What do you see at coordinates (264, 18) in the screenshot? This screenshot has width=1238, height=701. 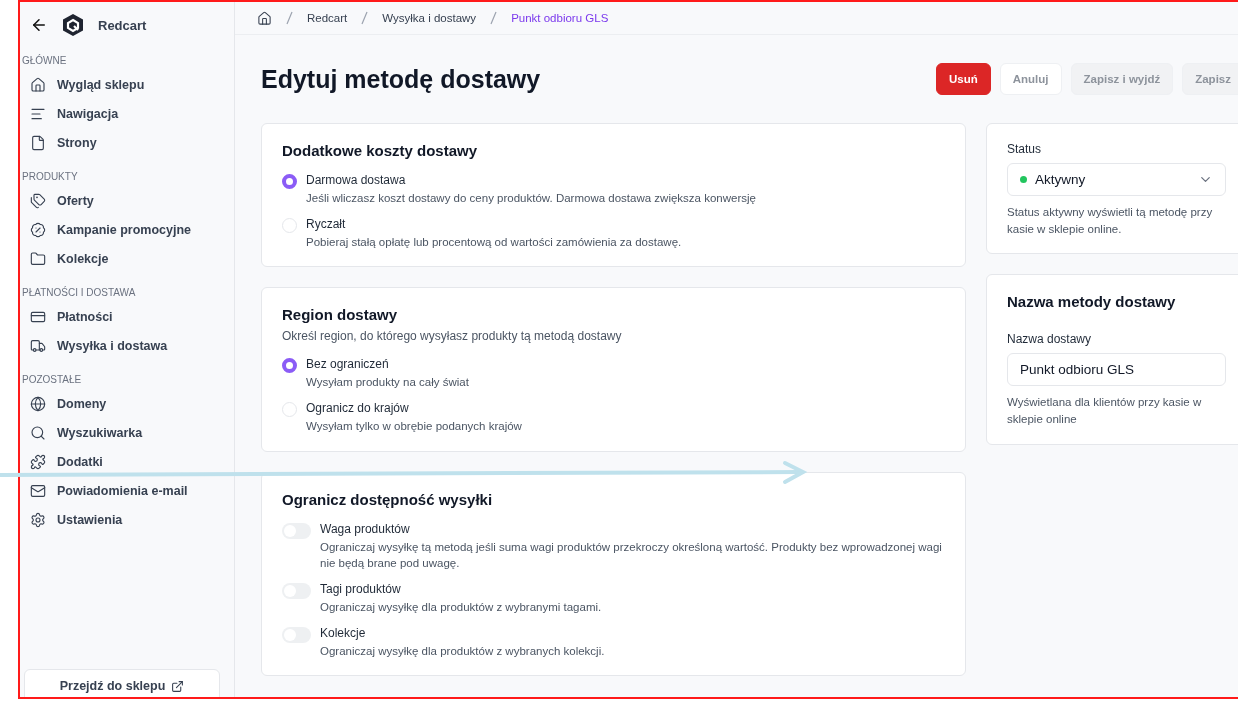 I see `home-icon` at bounding box center [264, 18].